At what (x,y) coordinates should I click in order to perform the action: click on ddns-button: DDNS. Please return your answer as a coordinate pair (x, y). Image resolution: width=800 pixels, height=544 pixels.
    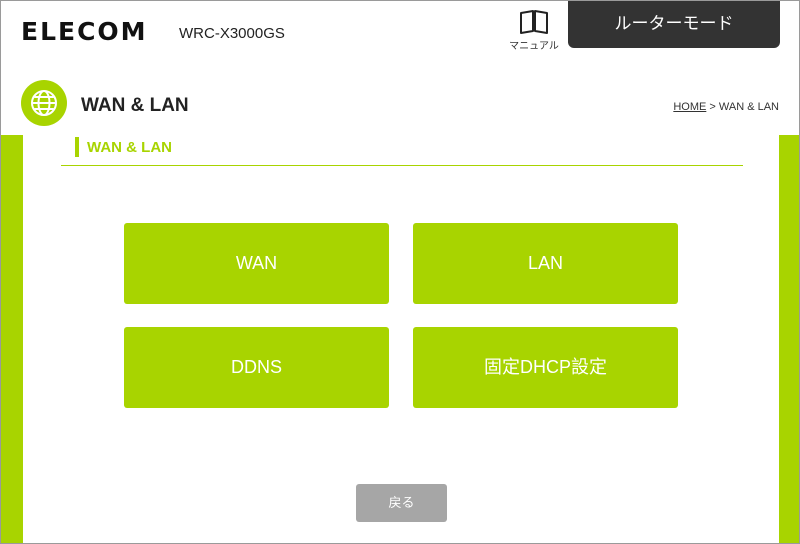
    Looking at the image, I should click on (256, 367).